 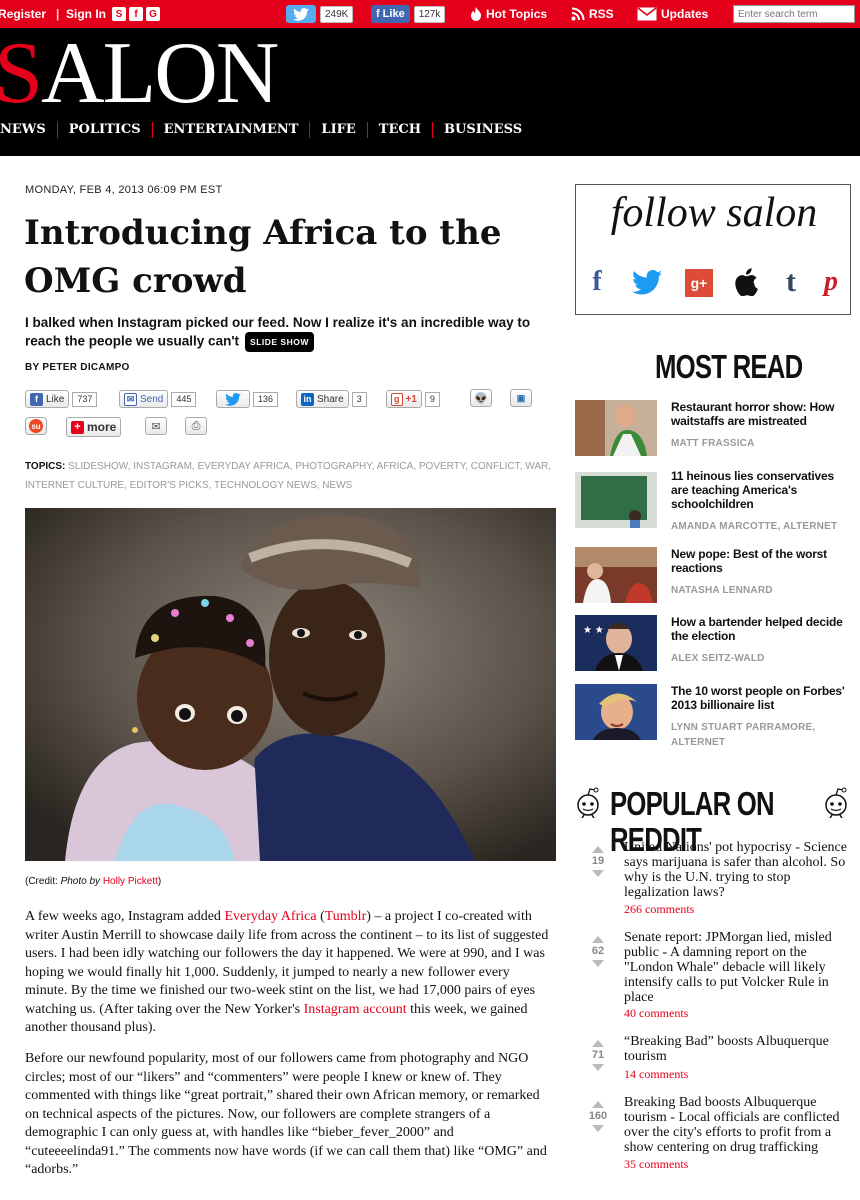 I want to click on comments-link: 35 comments, so click(x=656, y=1164).